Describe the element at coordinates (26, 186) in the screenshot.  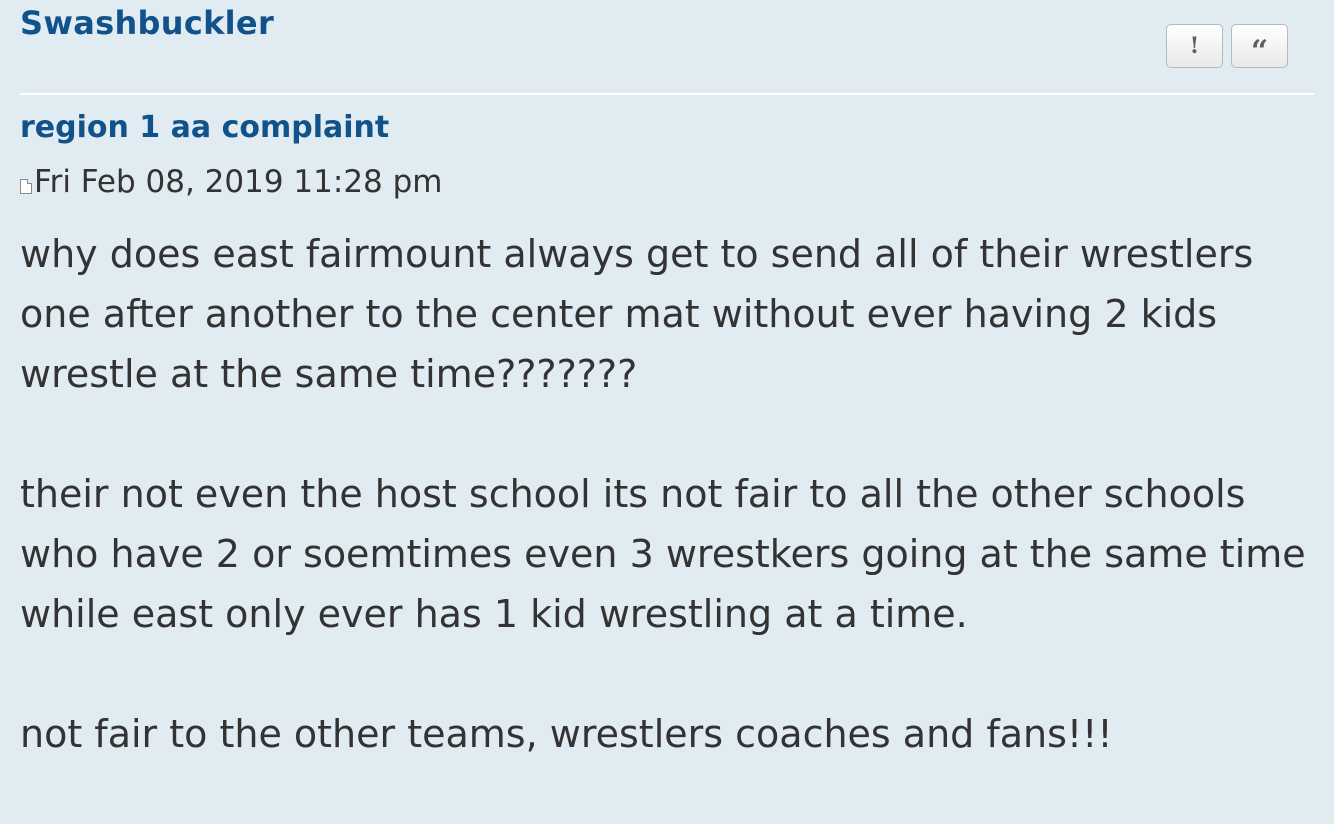
I see `post-file-icon` at that location.